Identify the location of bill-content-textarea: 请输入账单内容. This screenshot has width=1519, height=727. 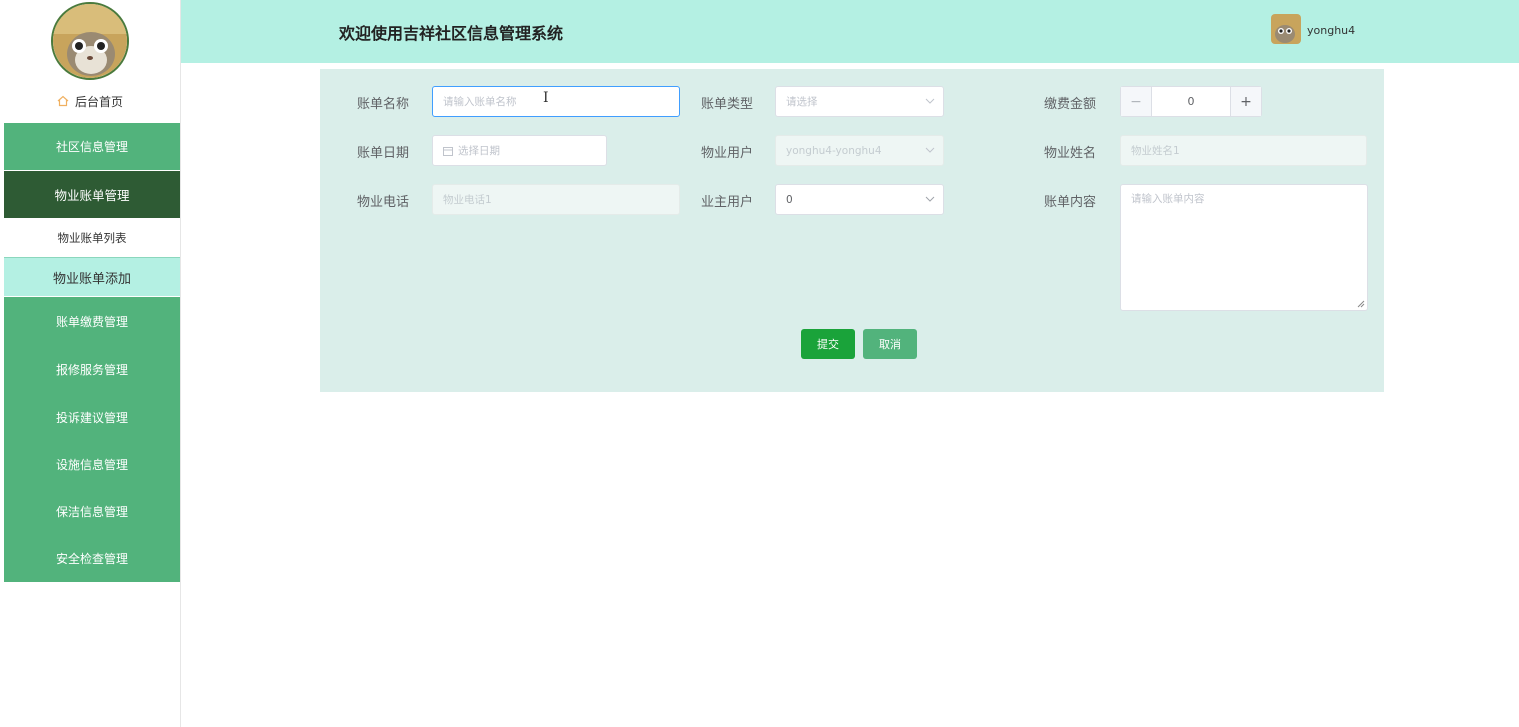
(1244, 247).